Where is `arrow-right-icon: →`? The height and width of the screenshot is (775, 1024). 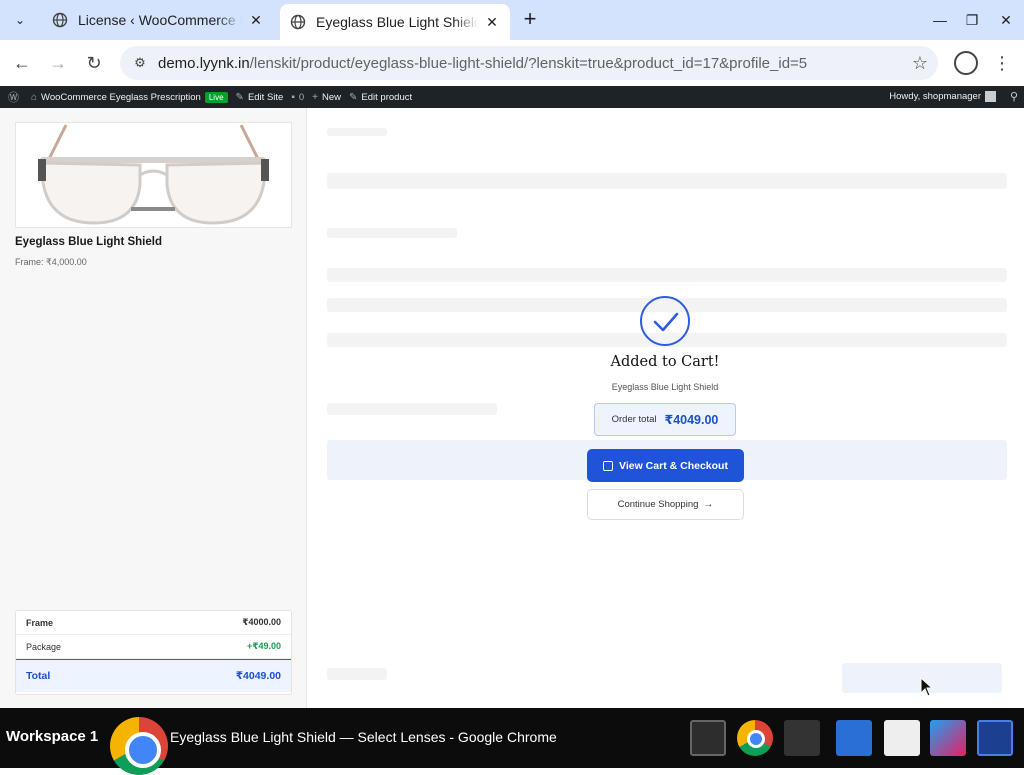
arrow-right-icon: → is located at coordinates (708, 504).